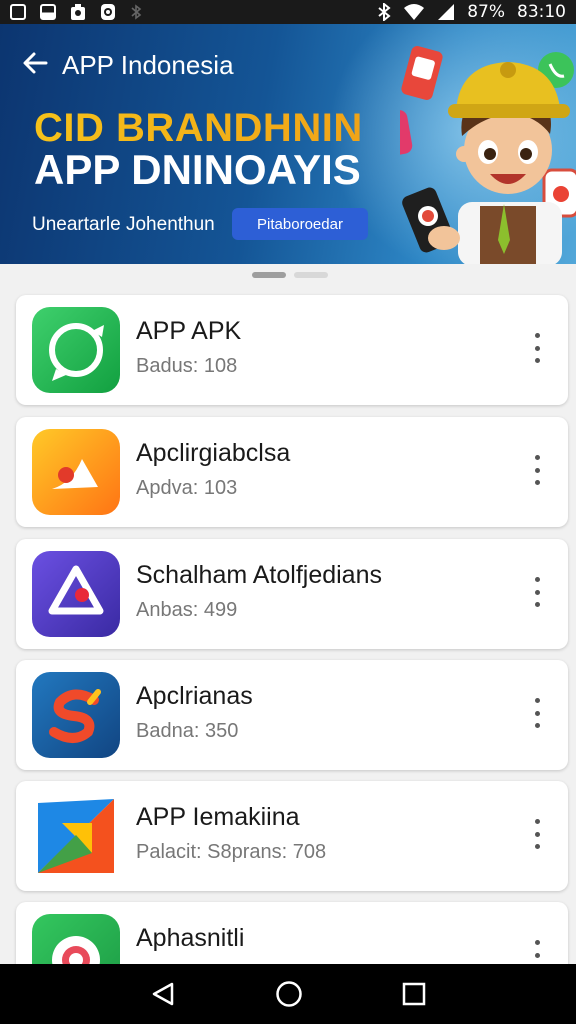 The image size is (576, 1024). What do you see at coordinates (292, 594) in the screenshot?
I see `app-list-item: Schalham Atolfjedians Anbas: 499` at bounding box center [292, 594].